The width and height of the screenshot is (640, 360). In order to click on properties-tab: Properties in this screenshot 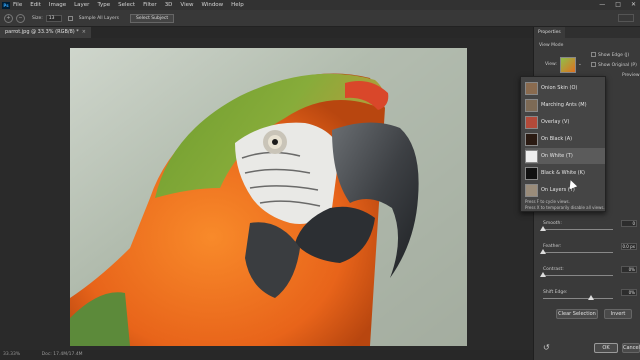, I will do `click(587, 32)`.